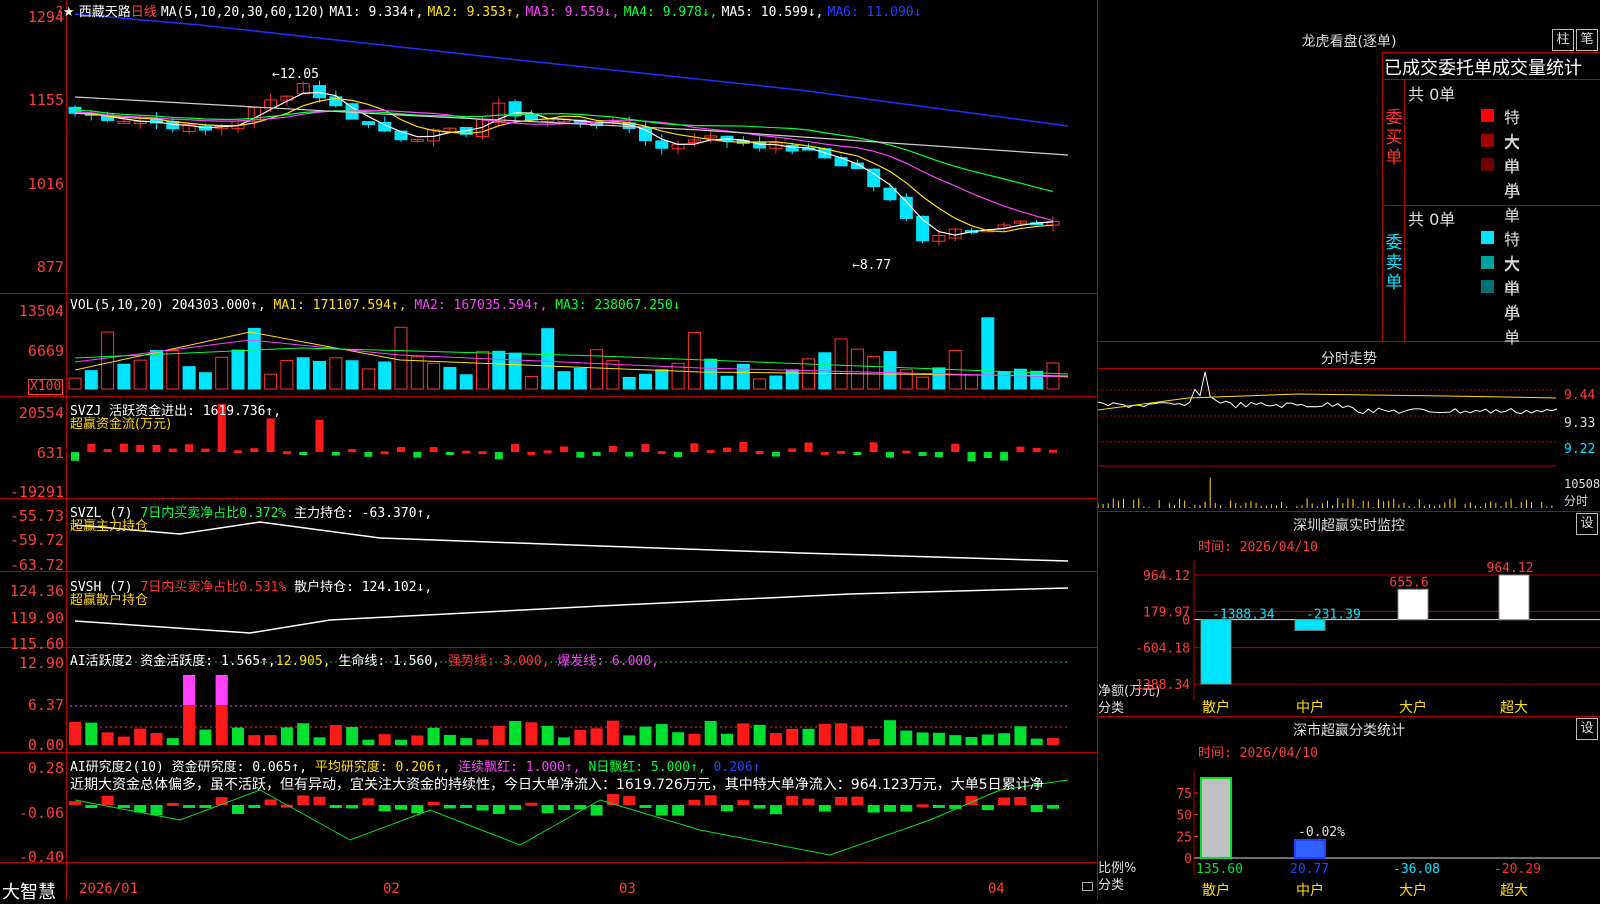  I want to click on monitor-bar-label: -1388.34, so click(1243, 615).